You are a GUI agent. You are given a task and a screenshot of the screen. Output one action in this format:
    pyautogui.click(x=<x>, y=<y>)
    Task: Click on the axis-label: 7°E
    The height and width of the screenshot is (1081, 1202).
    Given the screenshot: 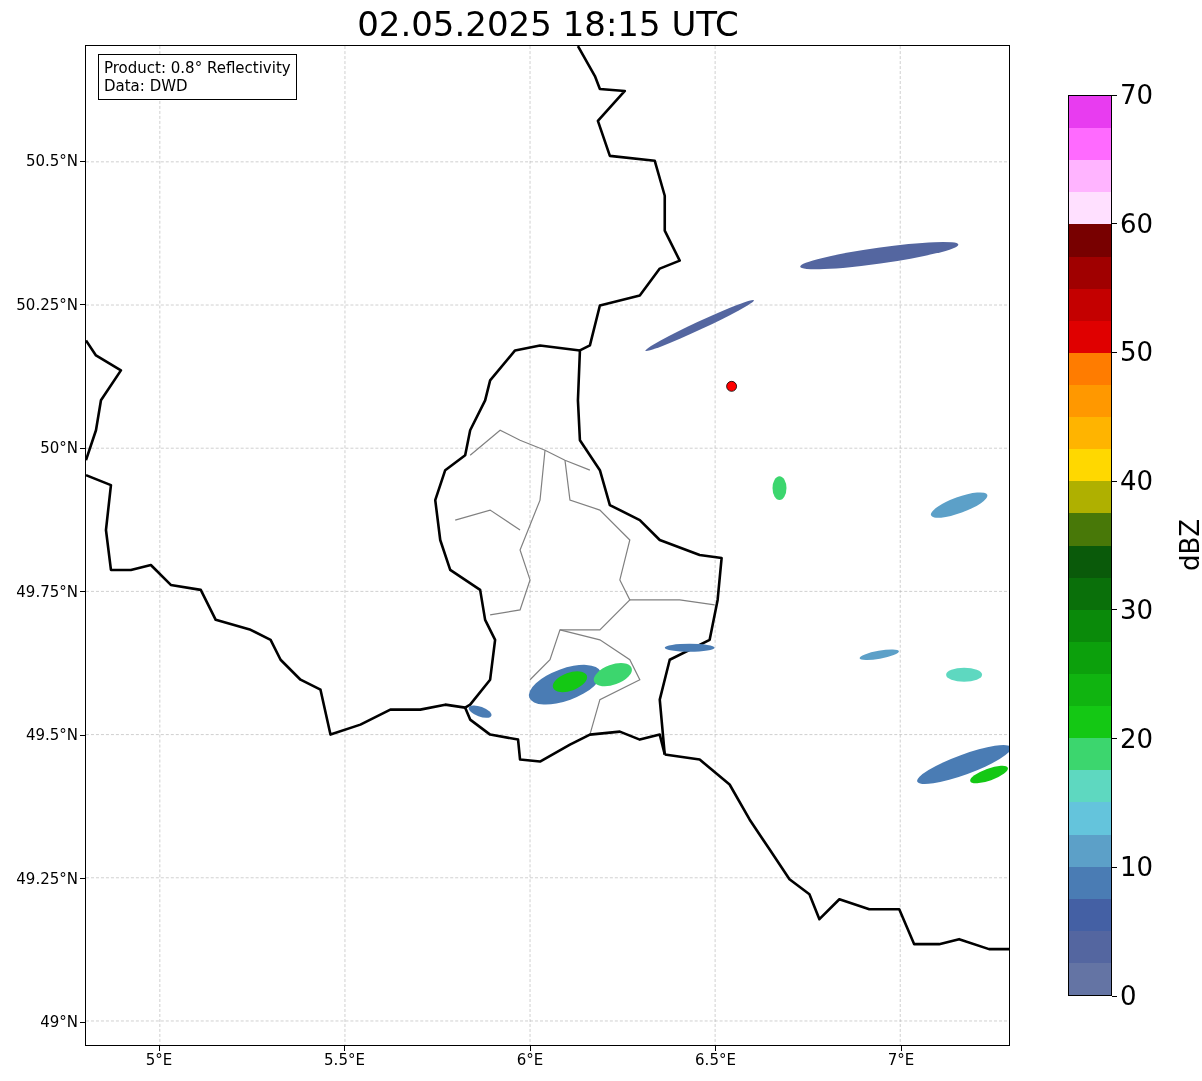 What is the action you would take?
    pyautogui.click(x=901, y=1060)
    